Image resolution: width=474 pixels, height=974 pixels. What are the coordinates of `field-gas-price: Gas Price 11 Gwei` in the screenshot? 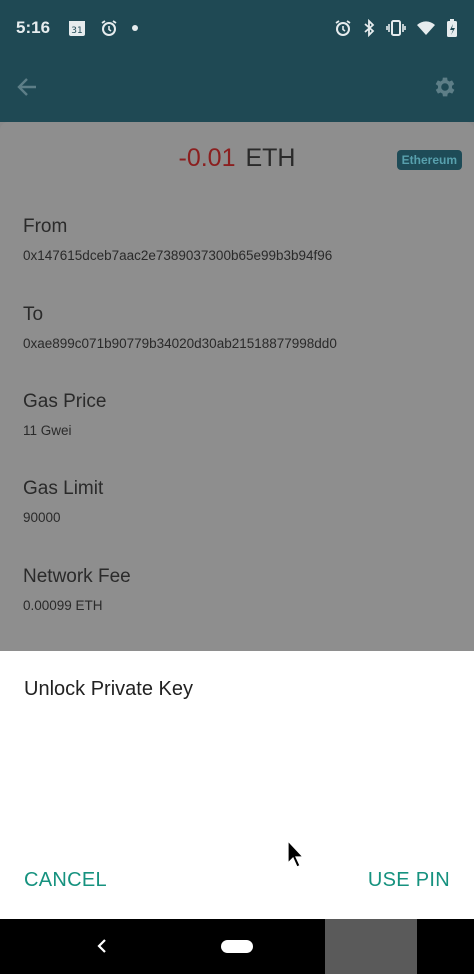 It's located at (243, 414).